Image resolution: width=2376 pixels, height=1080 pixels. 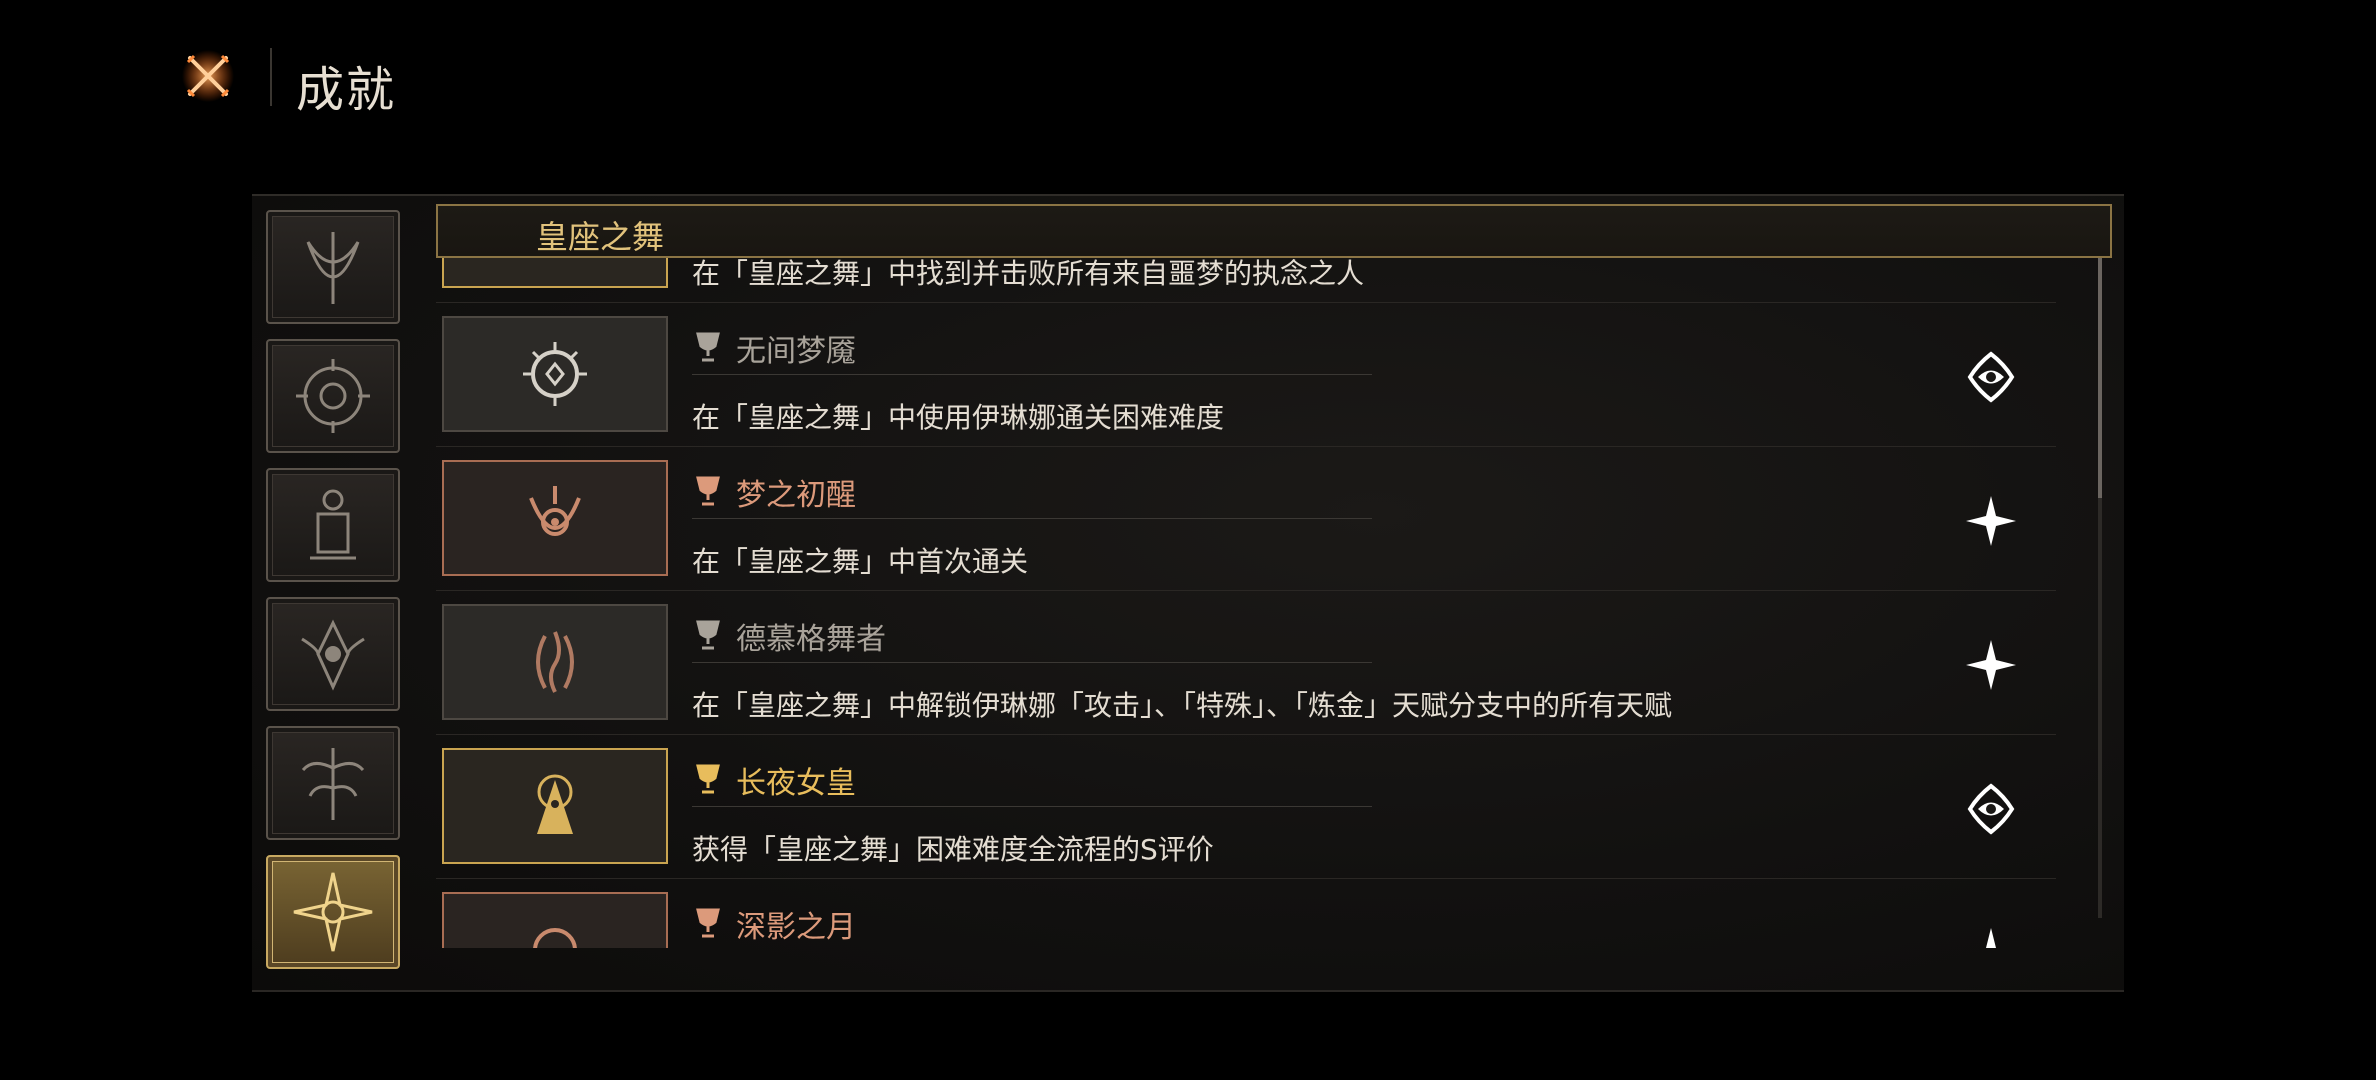 What do you see at coordinates (953, 849) in the screenshot?
I see `achievement-description: 获得「皇座之舞」困难难度全流程的S评价` at bounding box center [953, 849].